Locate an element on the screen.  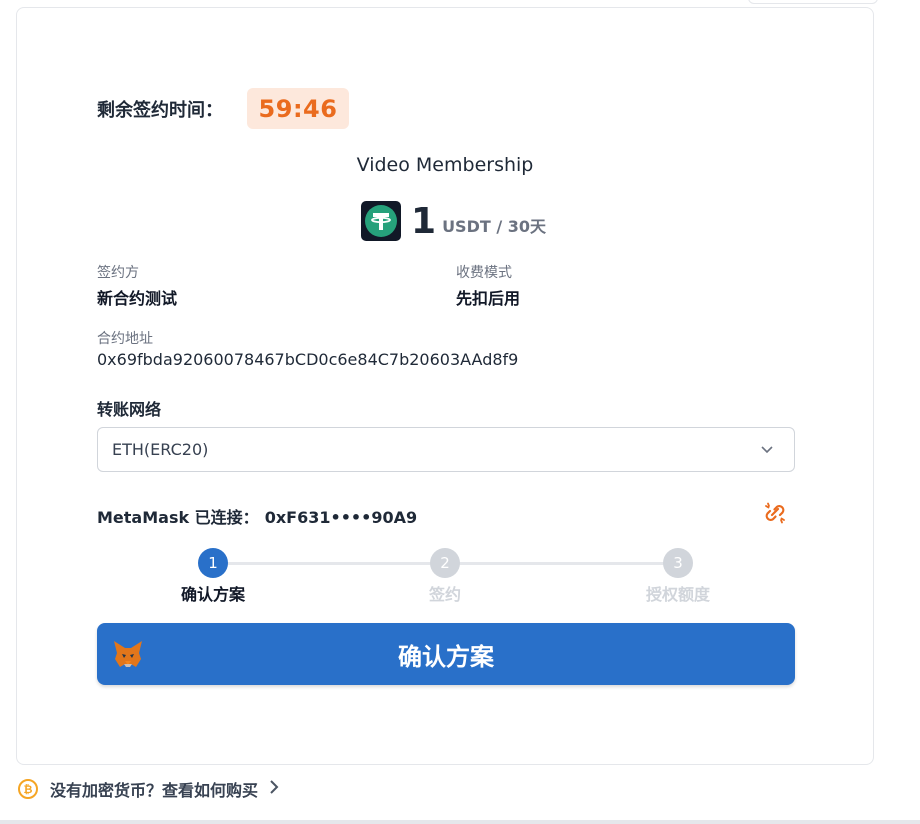
price-amount: 1 is located at coordinates (424, 221).